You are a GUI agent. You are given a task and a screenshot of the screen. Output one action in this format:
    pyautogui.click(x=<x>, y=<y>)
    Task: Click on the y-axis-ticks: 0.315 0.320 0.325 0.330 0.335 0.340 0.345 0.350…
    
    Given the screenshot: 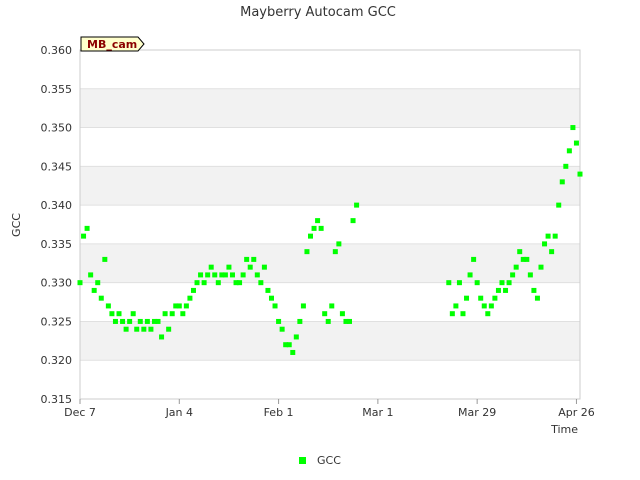 What is the action you would take?
    pyautogui.click(x=57, y=225)
    